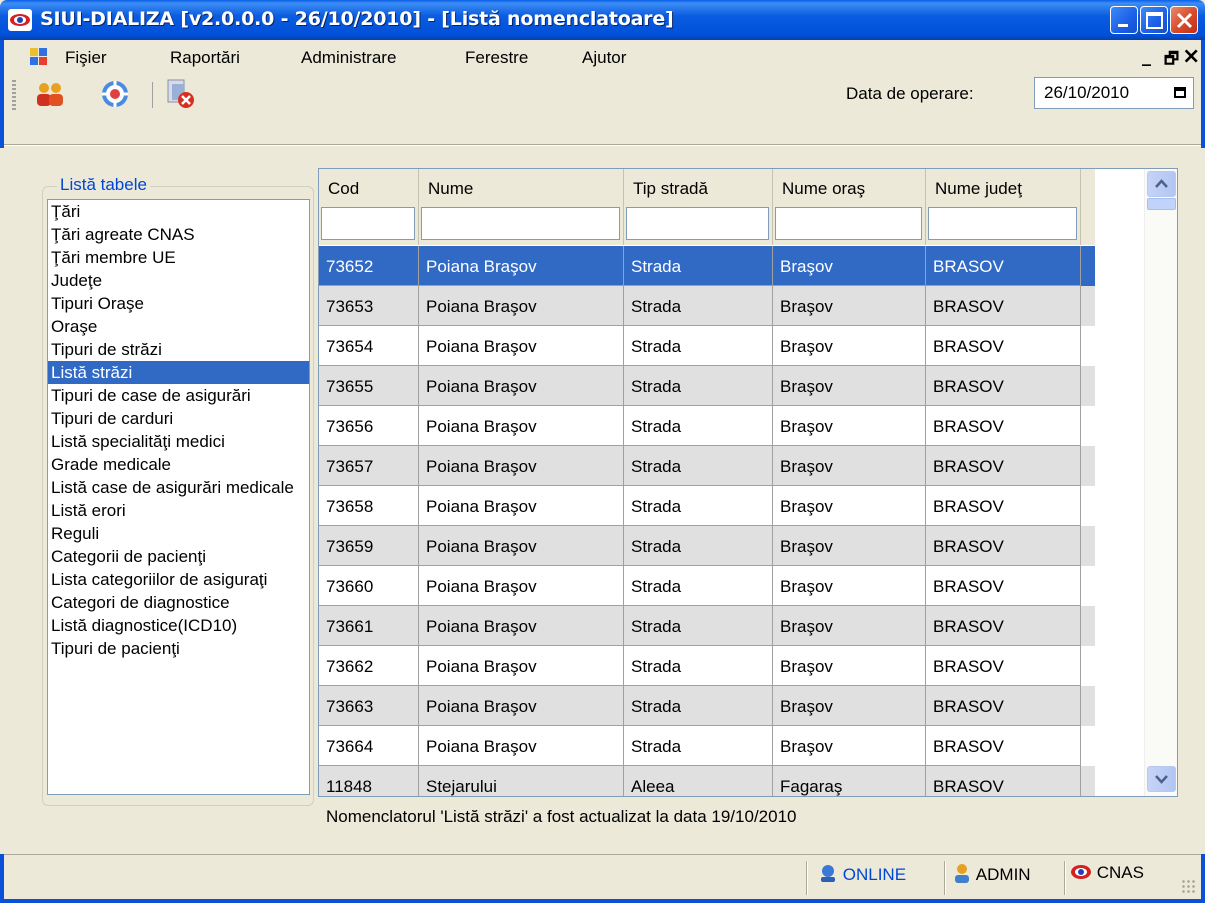 The height and width of the screenshot is (903, 1205). Describe the element at coordinates (178, 648) in the screenshot. I see `tables-list-item: Tipuri de pacienţi` at that location.